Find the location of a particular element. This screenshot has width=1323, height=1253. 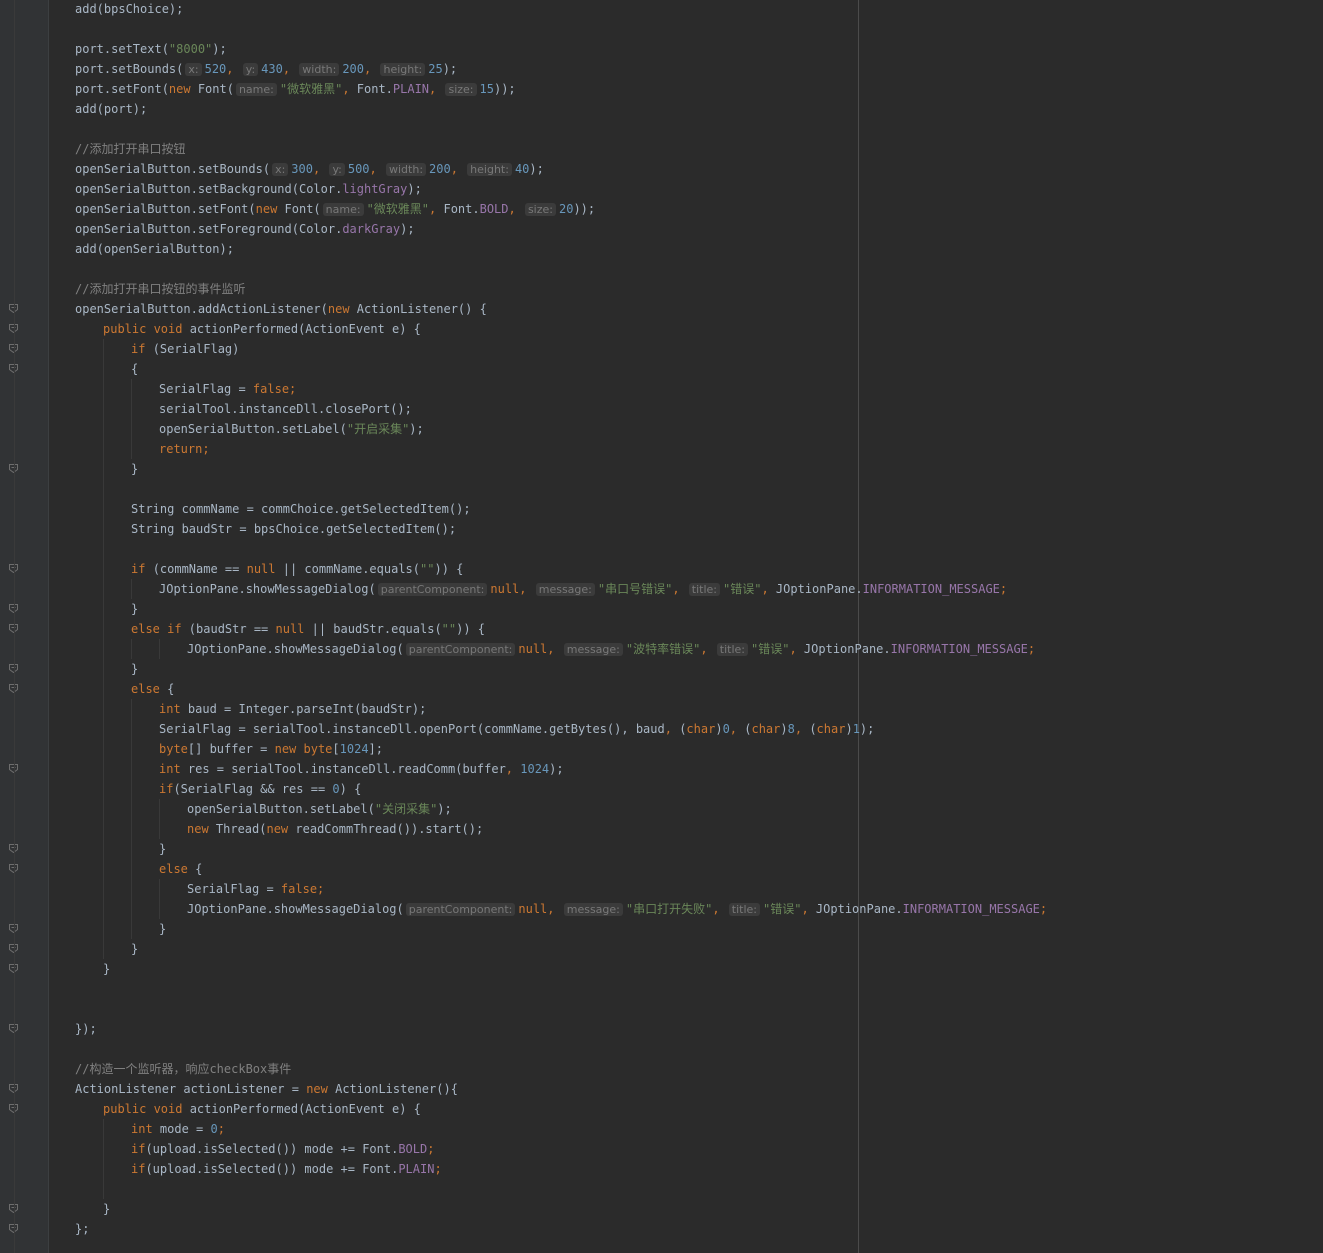

code-line: //添加打开串口按钮的事件监听 is located at coordinates (160, 289).